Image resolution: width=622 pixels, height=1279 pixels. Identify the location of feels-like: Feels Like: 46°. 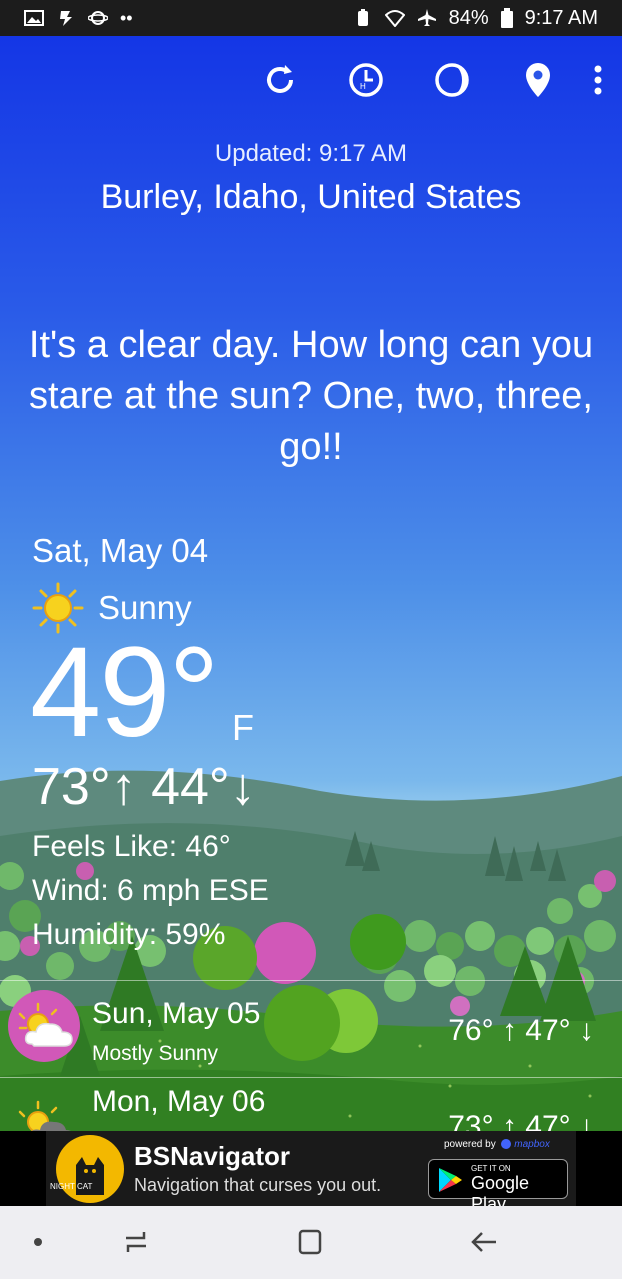
(131, 846).